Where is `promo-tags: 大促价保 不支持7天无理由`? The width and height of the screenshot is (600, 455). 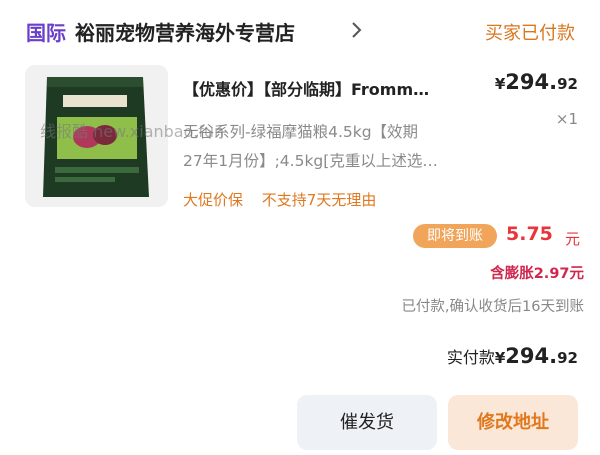
promo-tags: 大促价保 不支持7天无理由 is located at coordinates (286, 199).